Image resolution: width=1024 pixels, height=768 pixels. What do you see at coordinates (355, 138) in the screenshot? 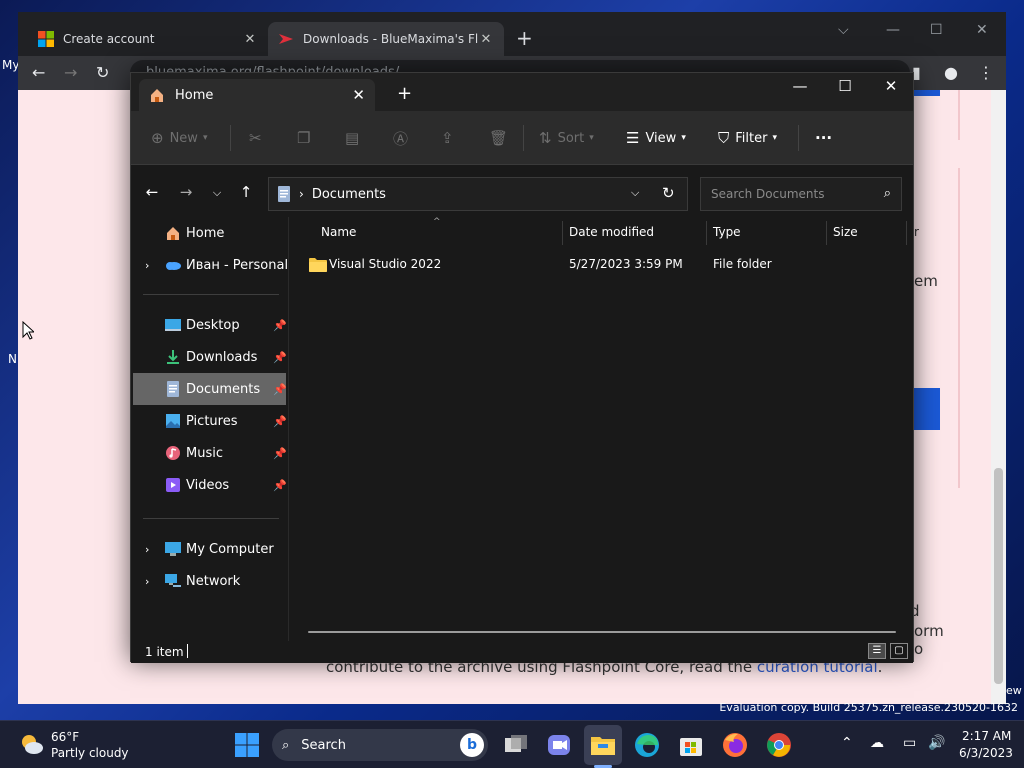
I see `paste-button: ▤` at bounding box center [355, 138].